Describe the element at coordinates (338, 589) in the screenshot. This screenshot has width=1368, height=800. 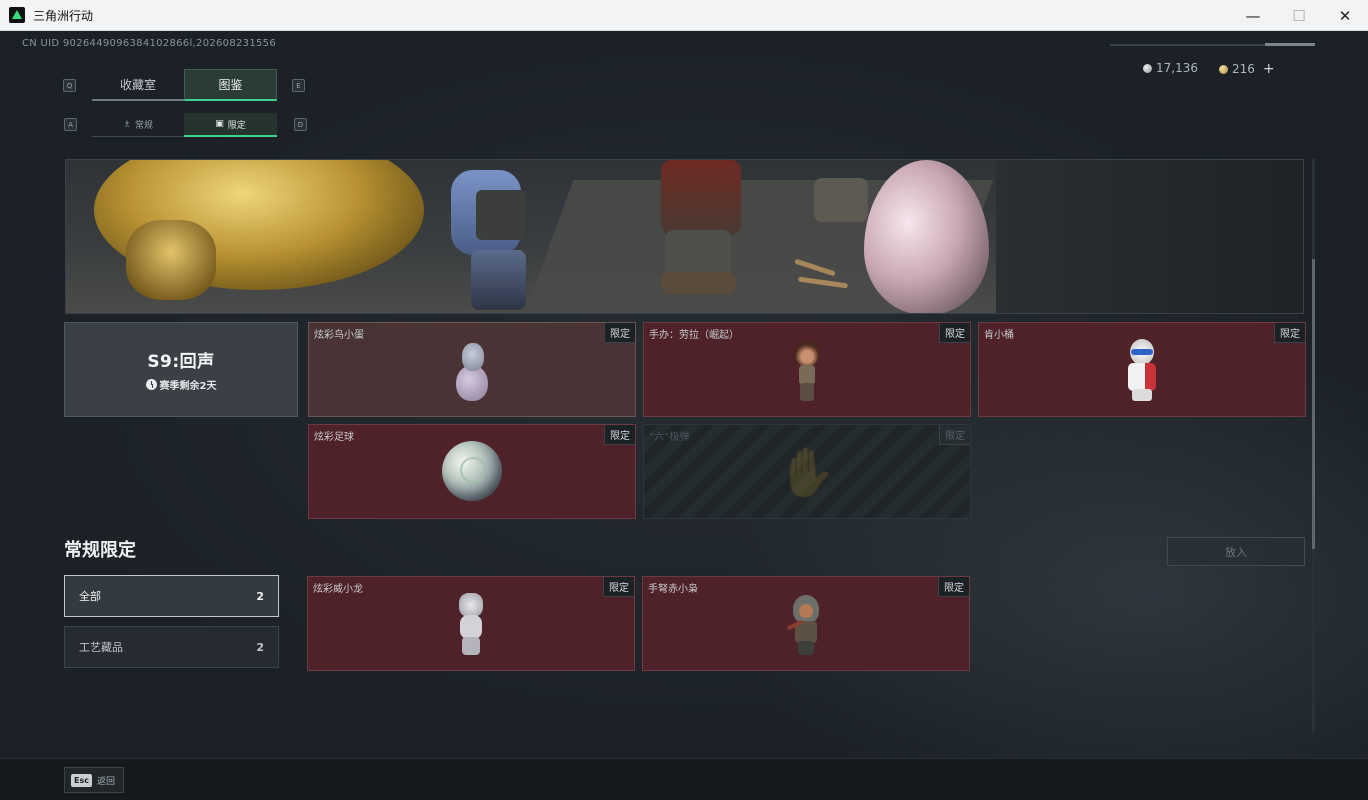
I see `item-name: 炫彩威小龙` at that location.